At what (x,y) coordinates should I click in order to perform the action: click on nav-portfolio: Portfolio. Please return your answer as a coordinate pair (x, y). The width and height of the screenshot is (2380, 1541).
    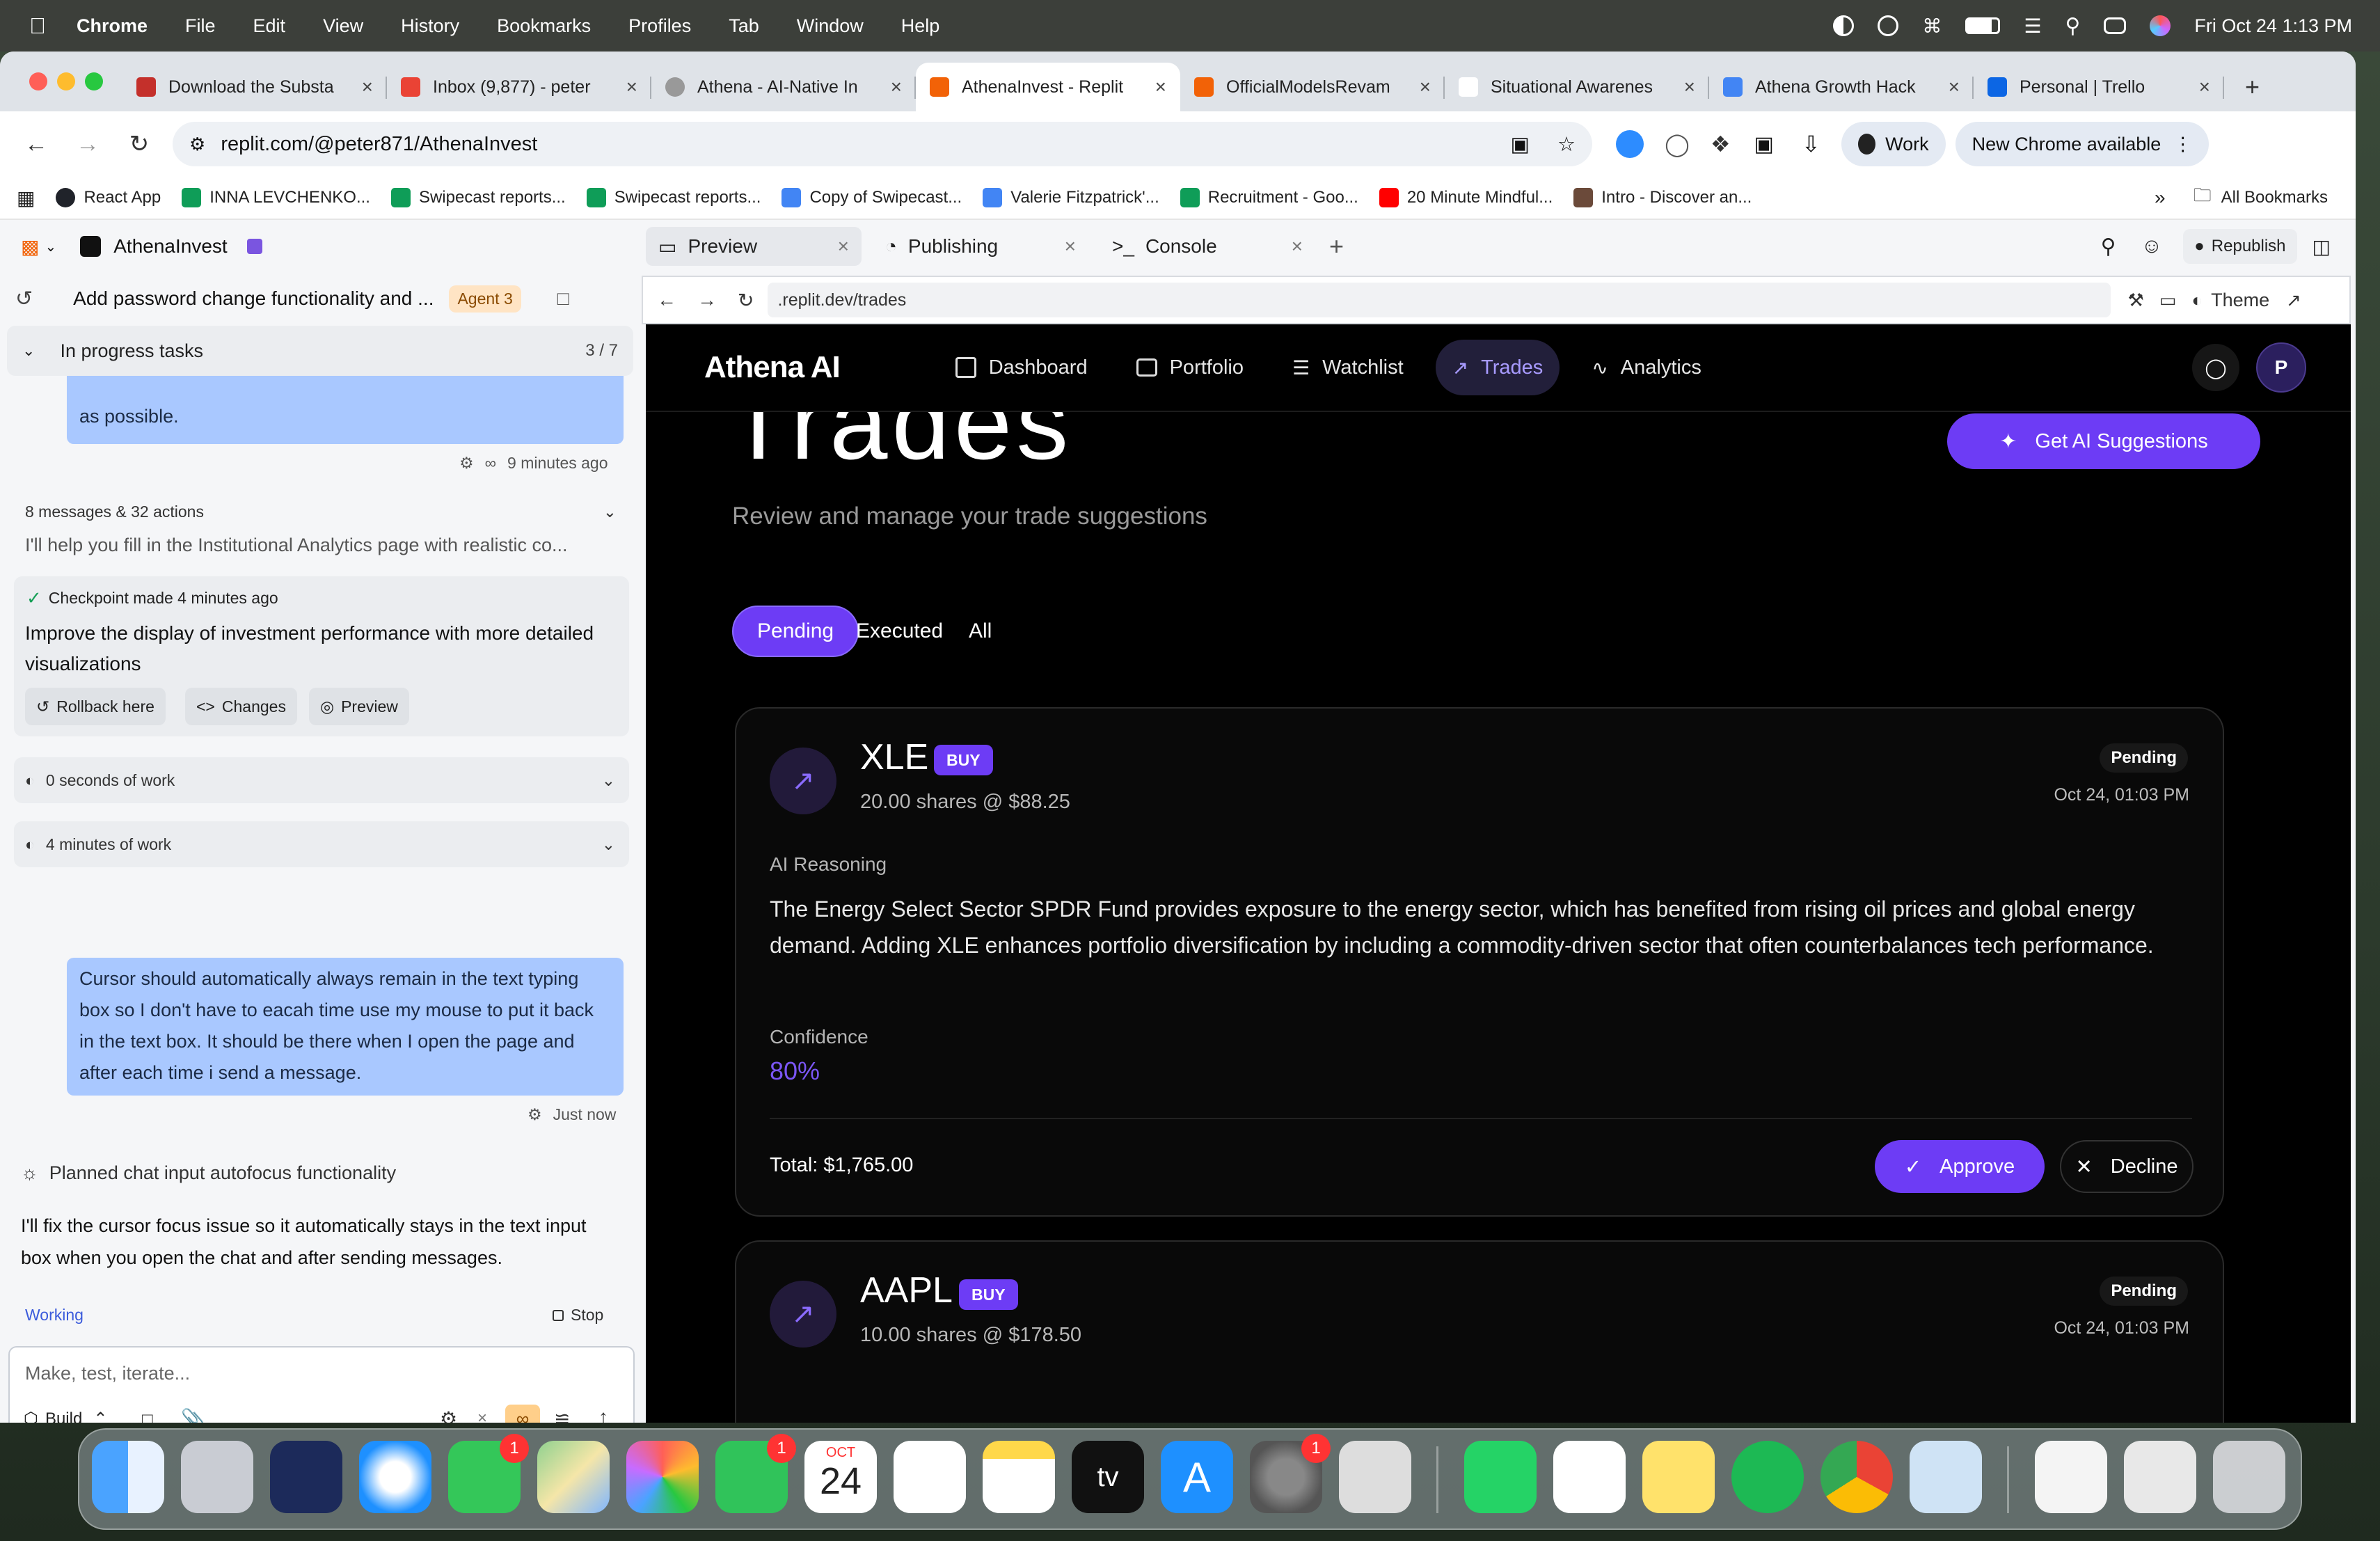
    Looking at the image, I should click on (1190, 367).